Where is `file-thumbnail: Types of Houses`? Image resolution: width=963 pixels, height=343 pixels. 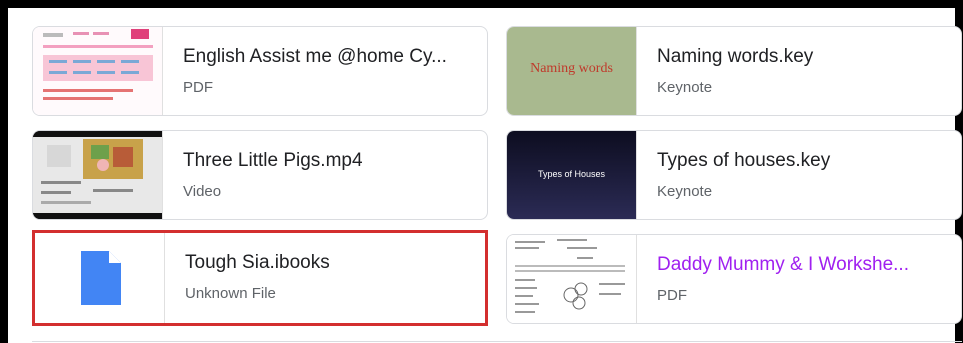 file-thumbnail: Types of Houses is located at coordinates (572, 175).